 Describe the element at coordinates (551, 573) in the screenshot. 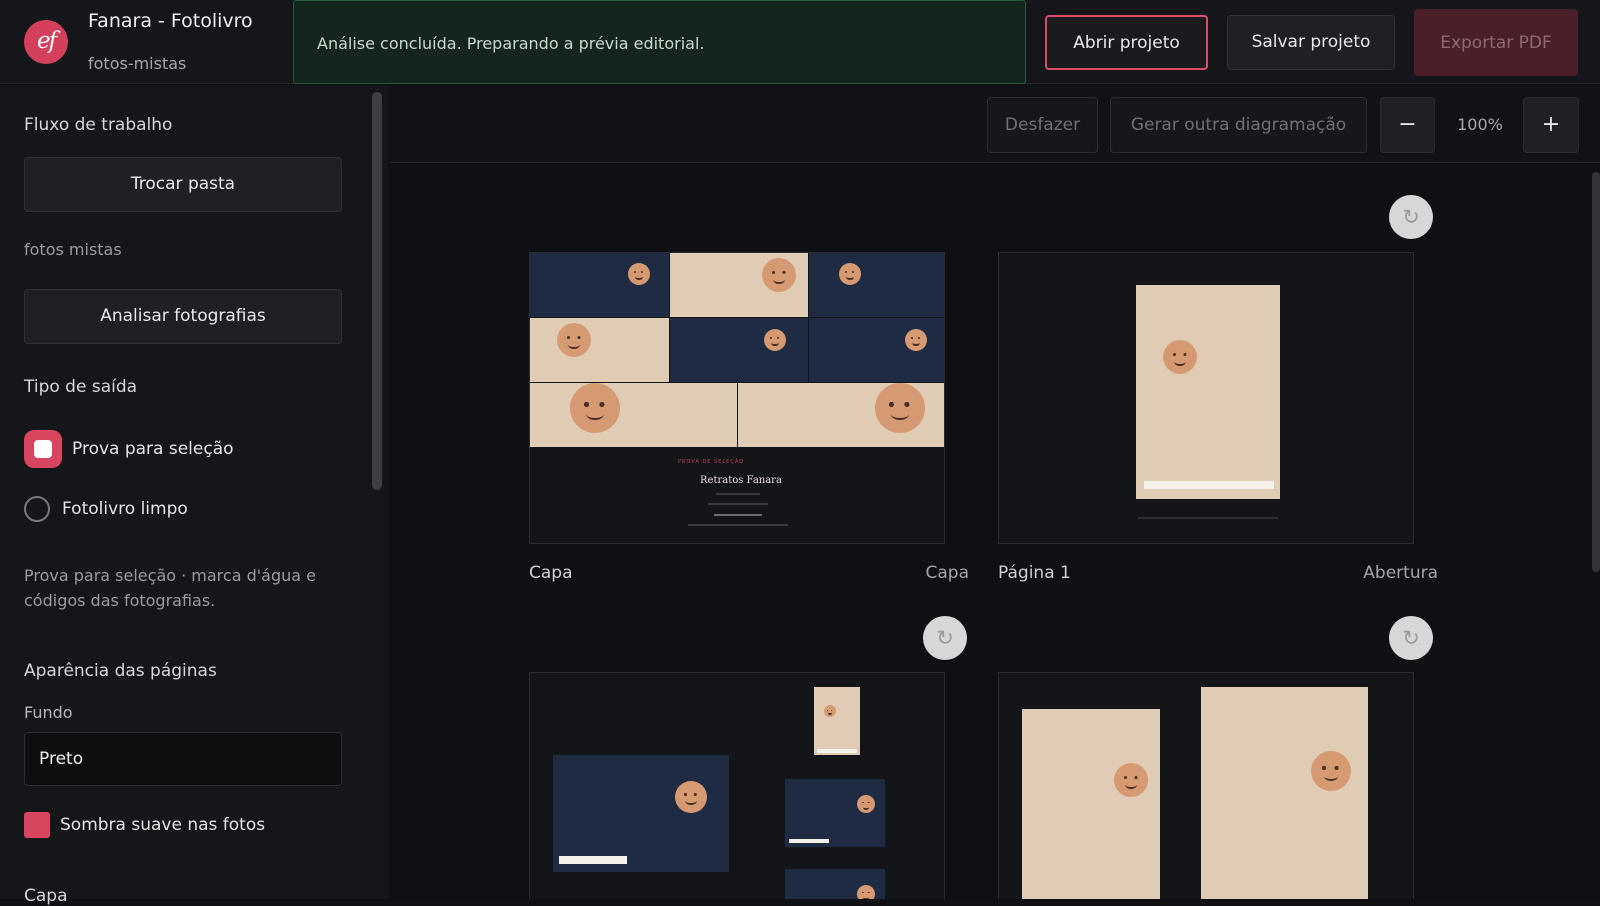

I see `page-caption: Capa` at that location.